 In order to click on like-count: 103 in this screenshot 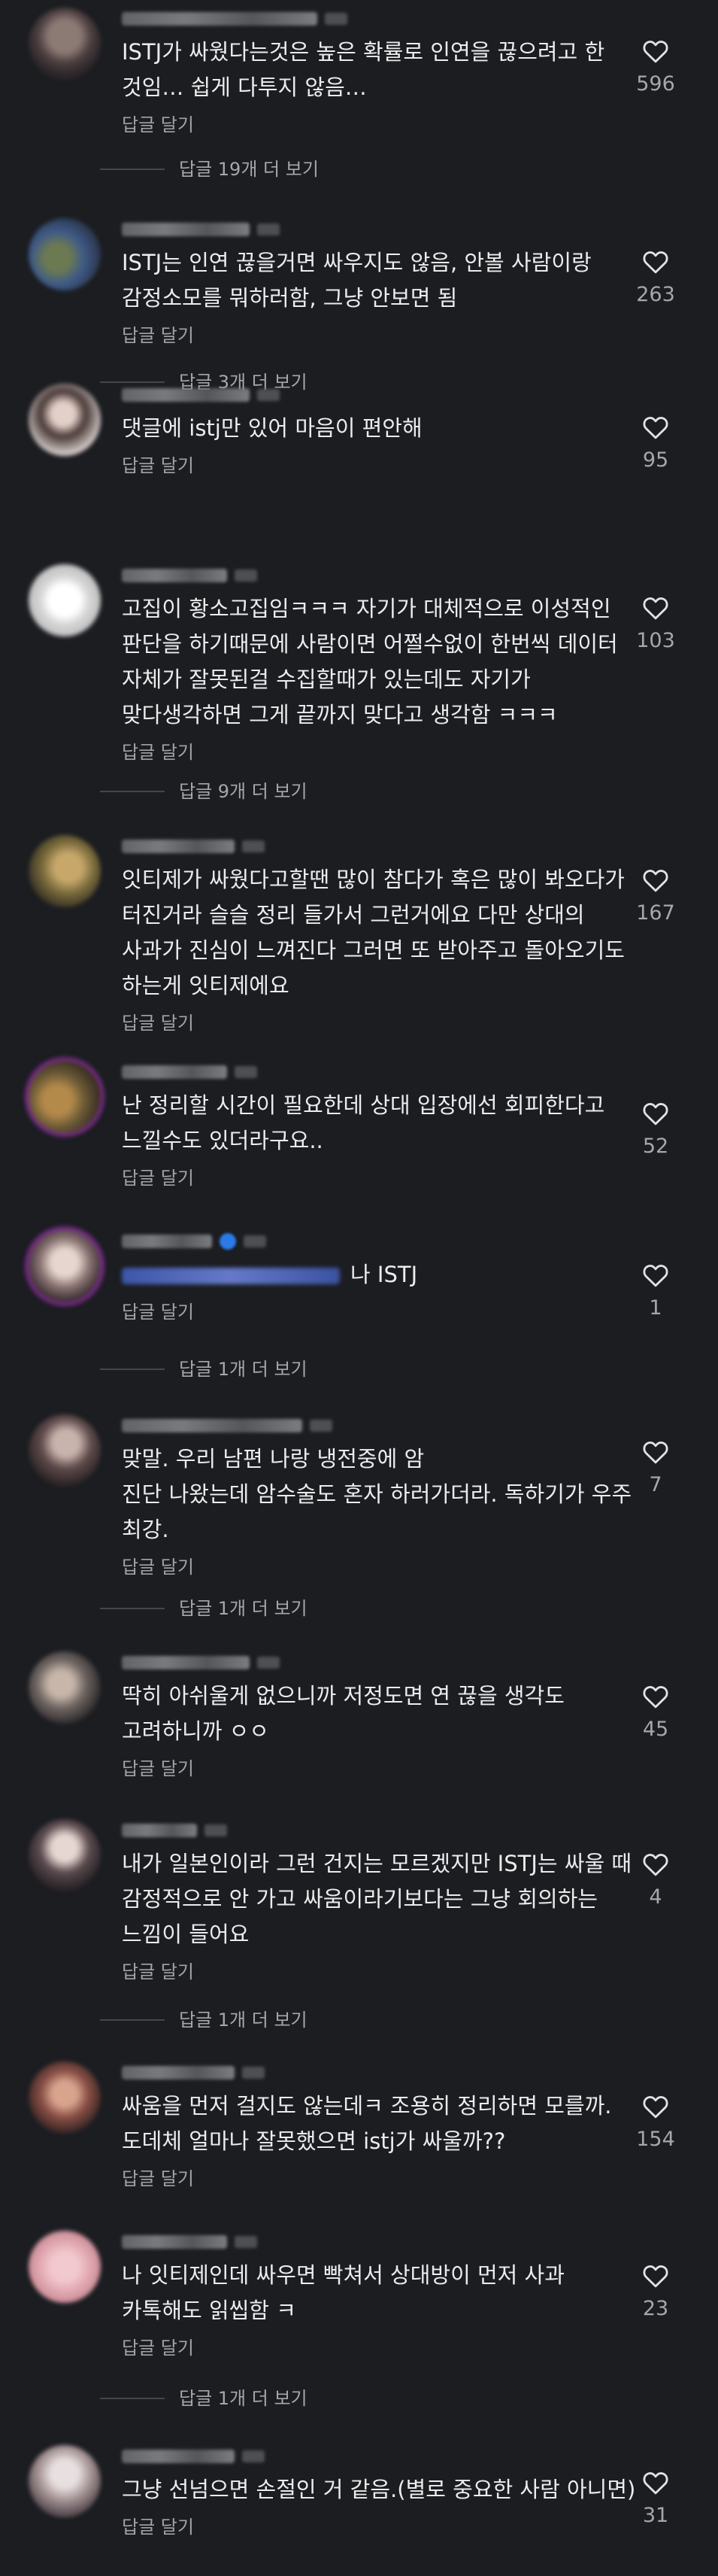, I will do `click(655, 641)`.